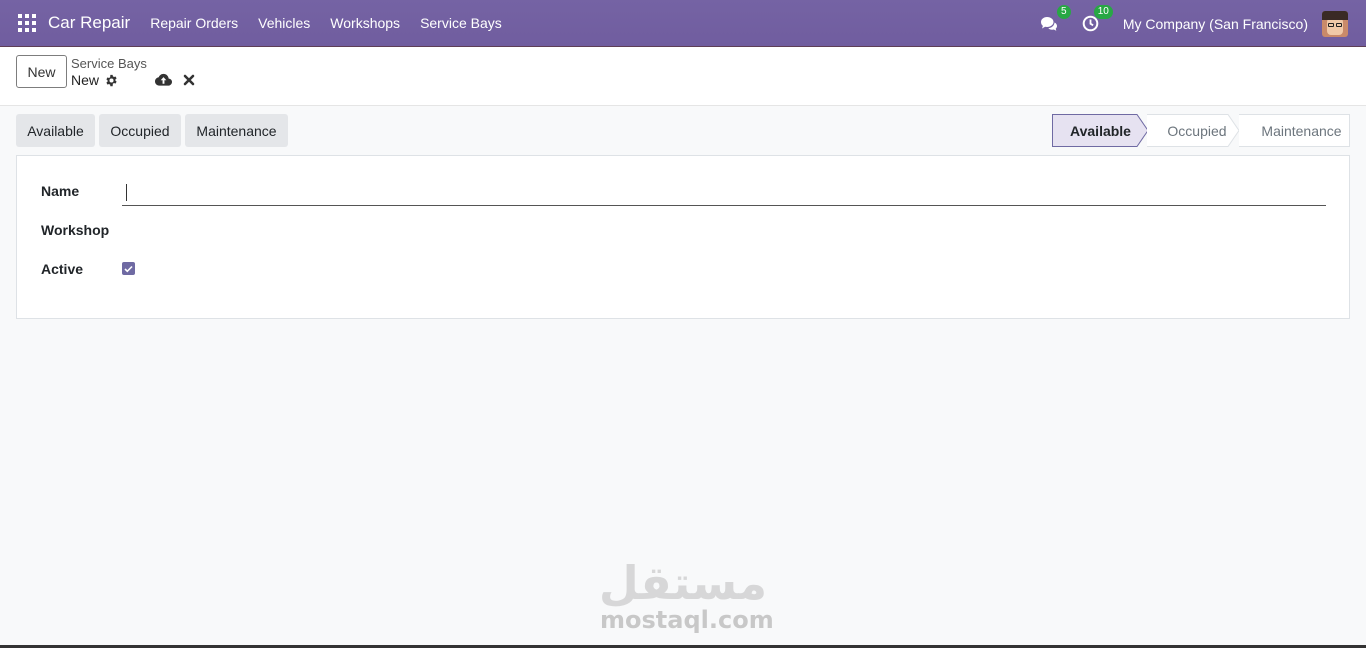  What do you see at coordinates (126, 192) in the screenshot?
I see `text-caret` at bounding box center [126, 192].